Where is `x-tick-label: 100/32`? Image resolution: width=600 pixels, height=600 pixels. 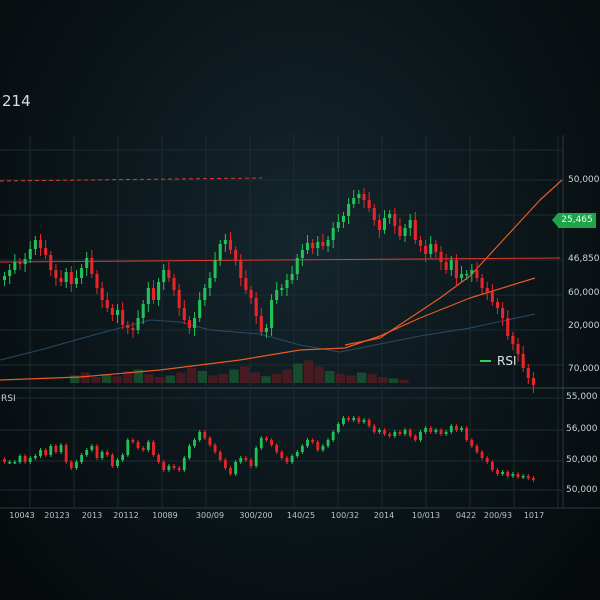 x-tick-label: 100/32 is located at coordinates (345, 515).